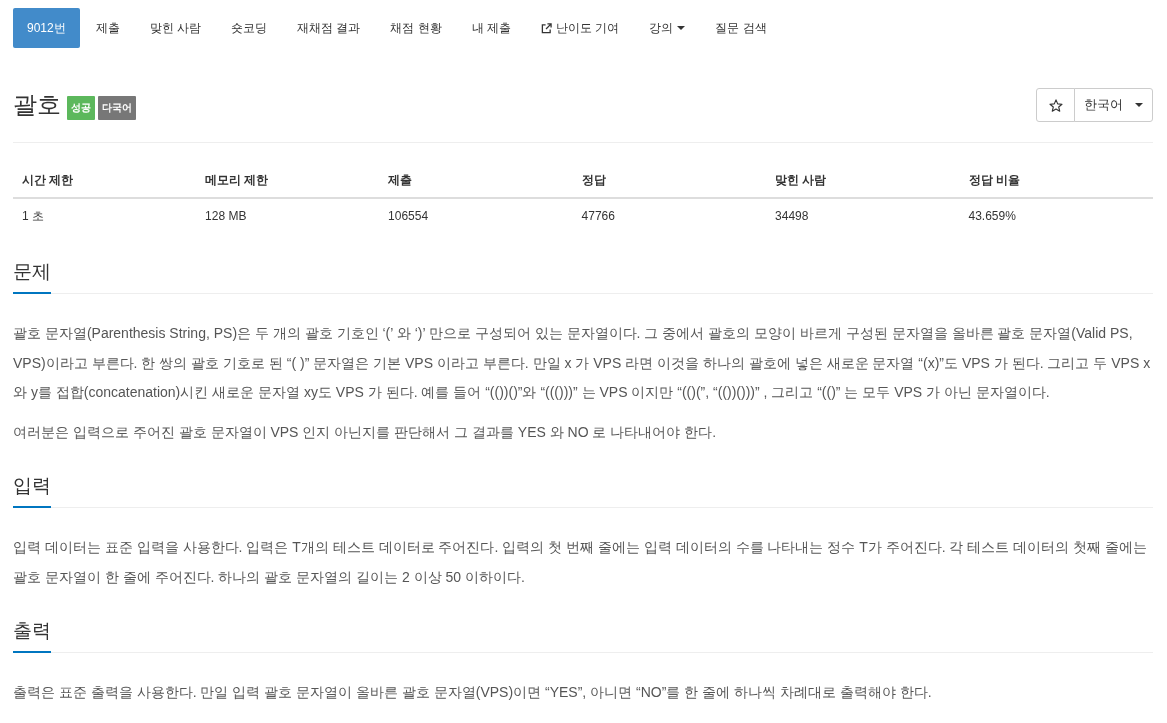 This screenshot has width=1167, height=723. What do you see at coordinates (1056, 215) in the screenshot?
I see `table-cell: 43.659%` at bounding box center [1056, 215].